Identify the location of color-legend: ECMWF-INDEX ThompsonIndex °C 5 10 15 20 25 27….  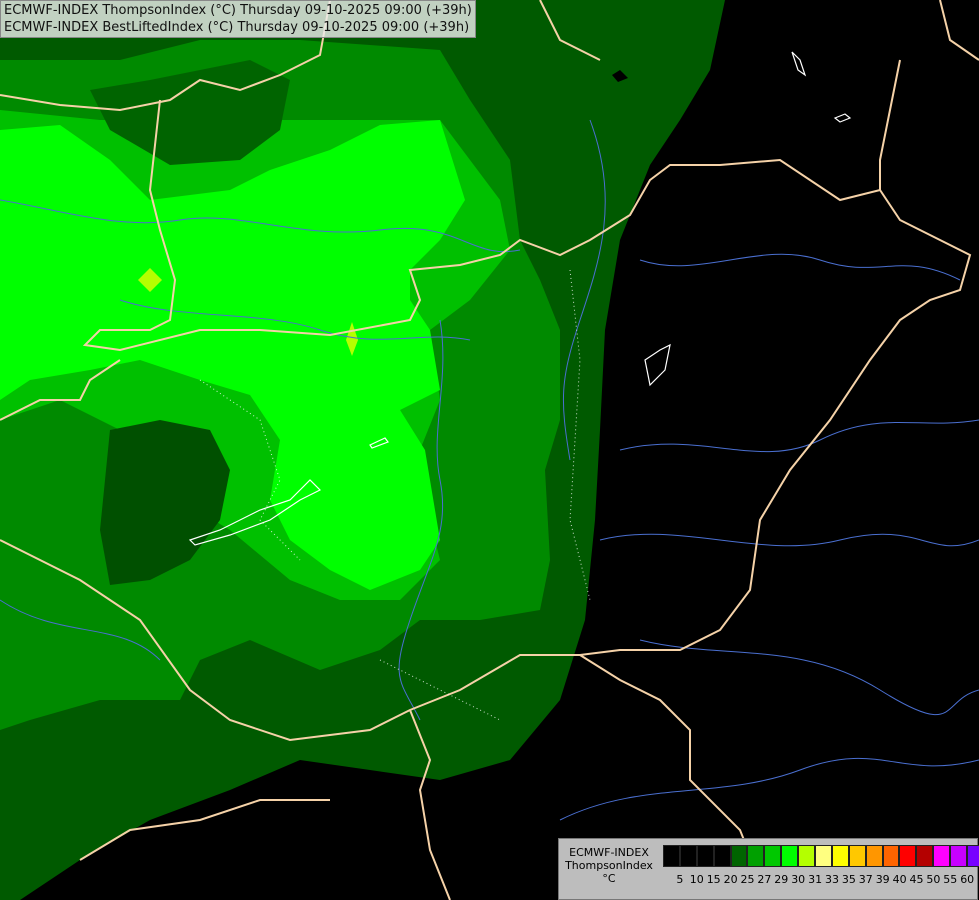
(768, 869).